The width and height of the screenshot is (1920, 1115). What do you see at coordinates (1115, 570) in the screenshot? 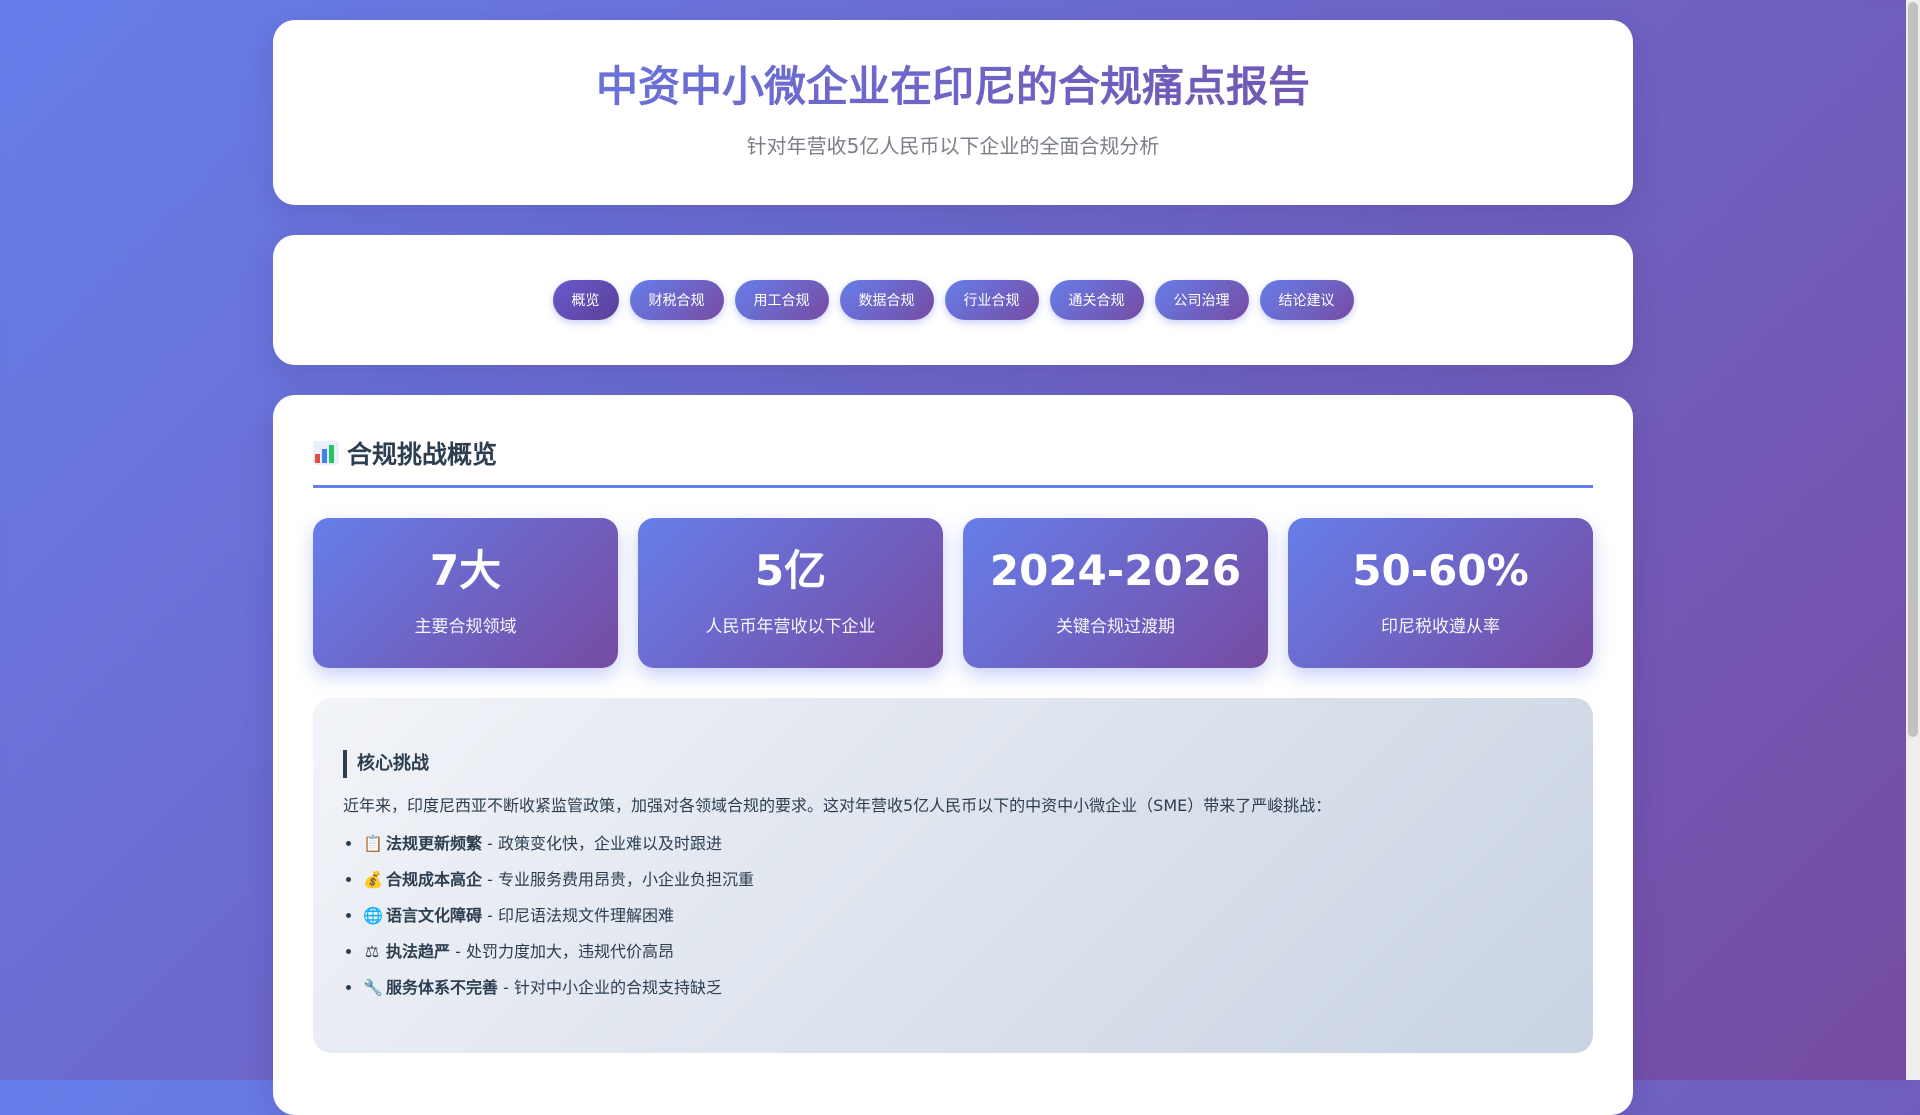
I see `stat-value: 2024-2026` at bounding box center [1115, 570].